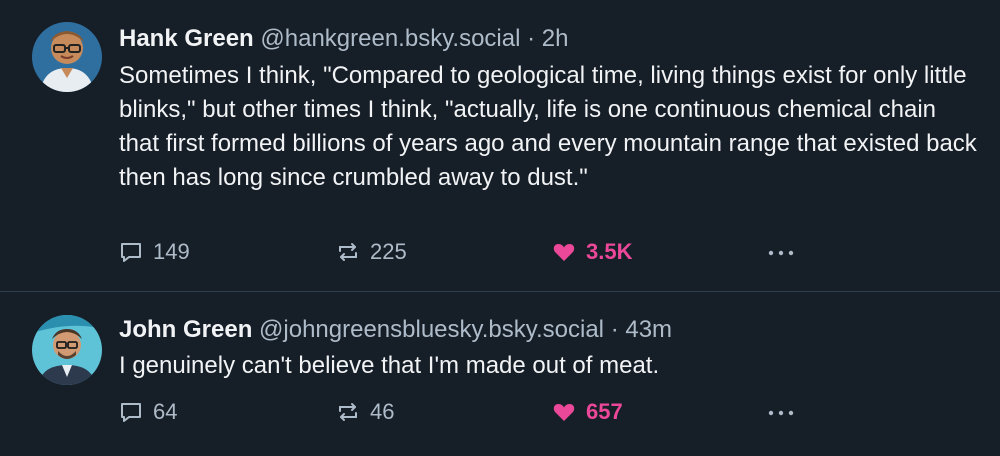 The image size is (1000, 456). Describe the element at coordinates (165, 411) in the screenshot. I see `reply-count: 64` at that location.